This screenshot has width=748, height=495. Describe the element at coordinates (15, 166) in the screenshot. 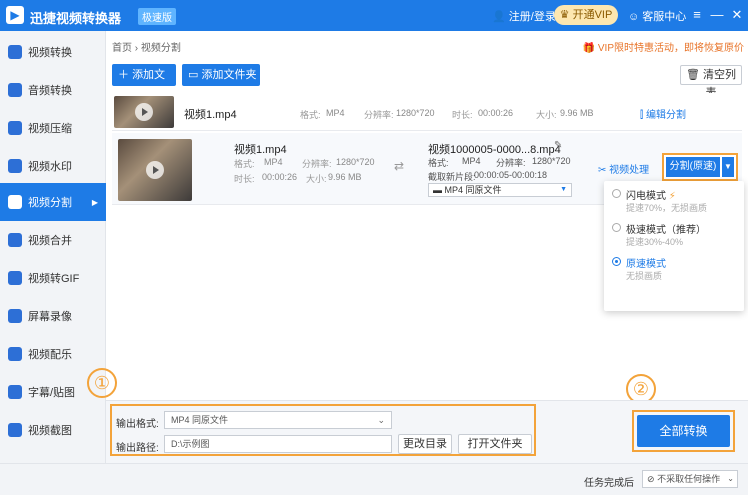

I see `video-watermark-icon` at that location.